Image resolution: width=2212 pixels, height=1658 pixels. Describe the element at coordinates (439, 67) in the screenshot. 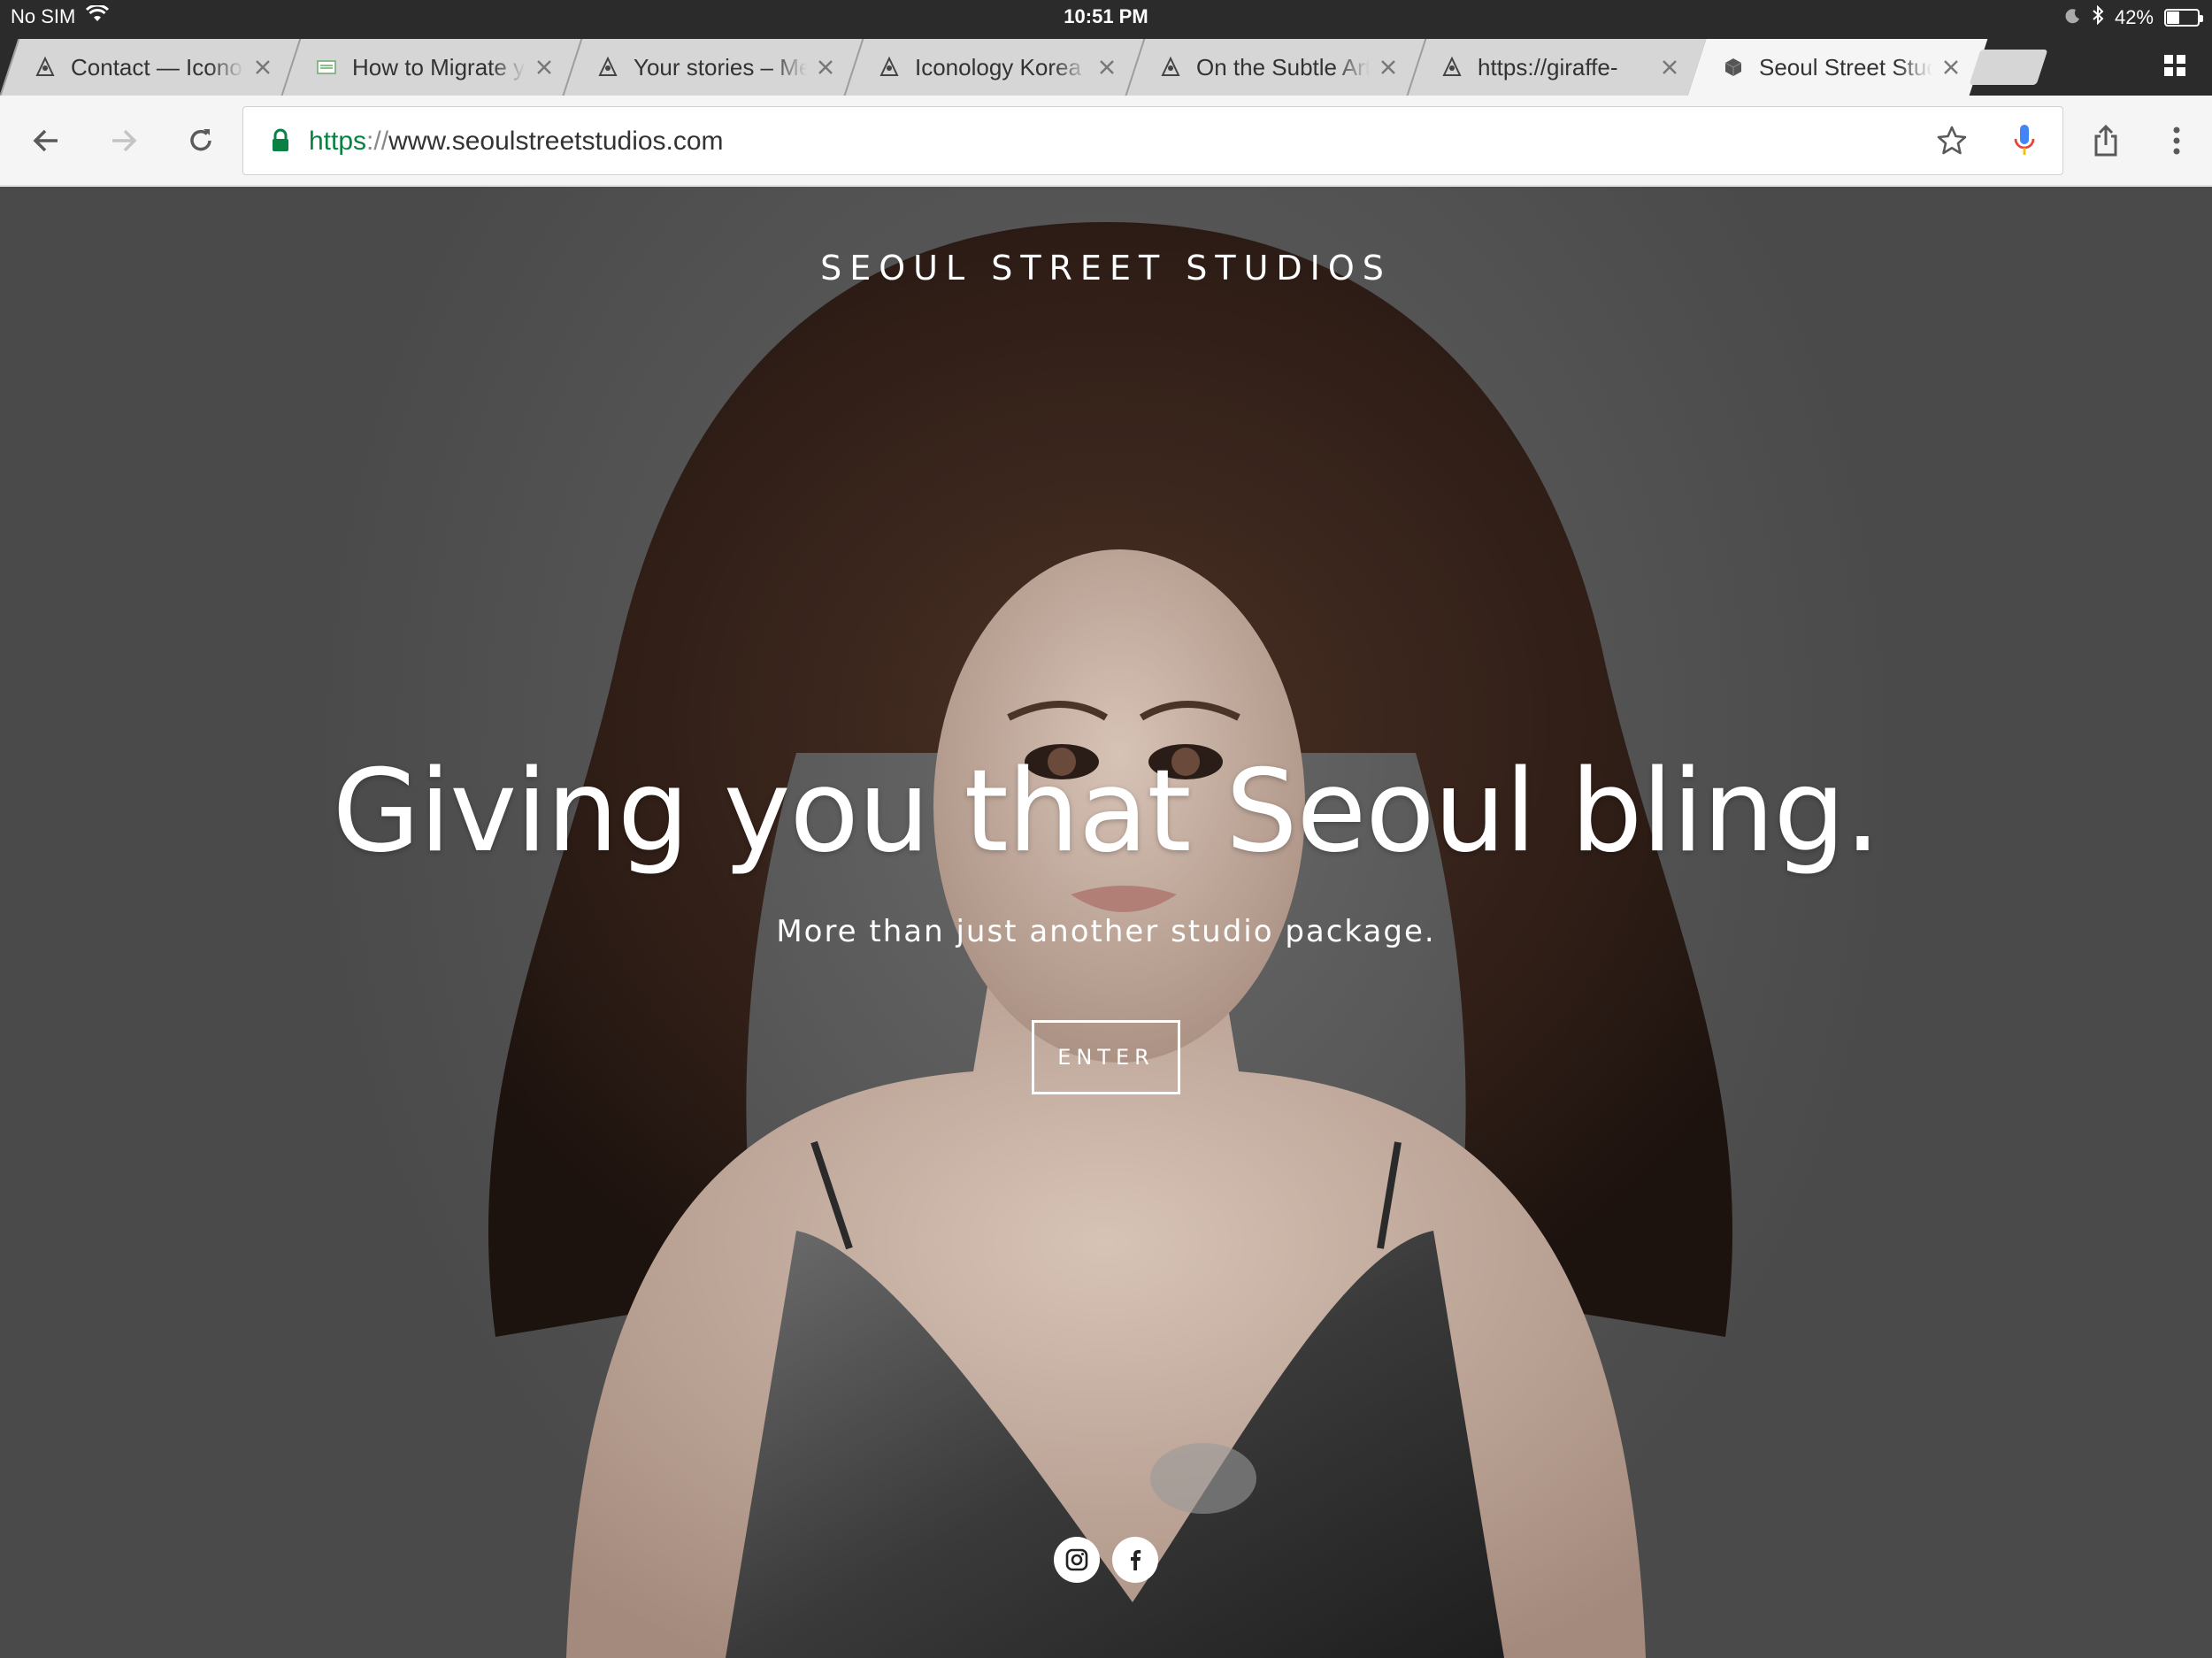

I see `tab-title: How to Migrate yo` at that location.